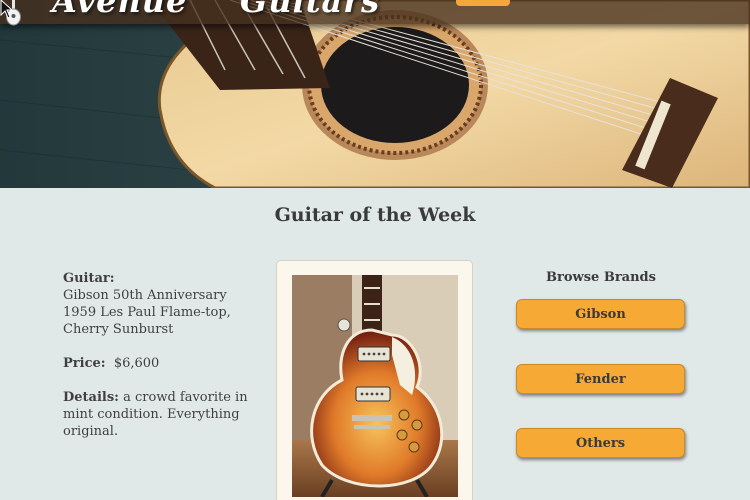 This screenshot has height=500, width=750. Describe the element at coordinates (600, 379) in the screenshot. I see `brand-button-fender: Fender` at that location.